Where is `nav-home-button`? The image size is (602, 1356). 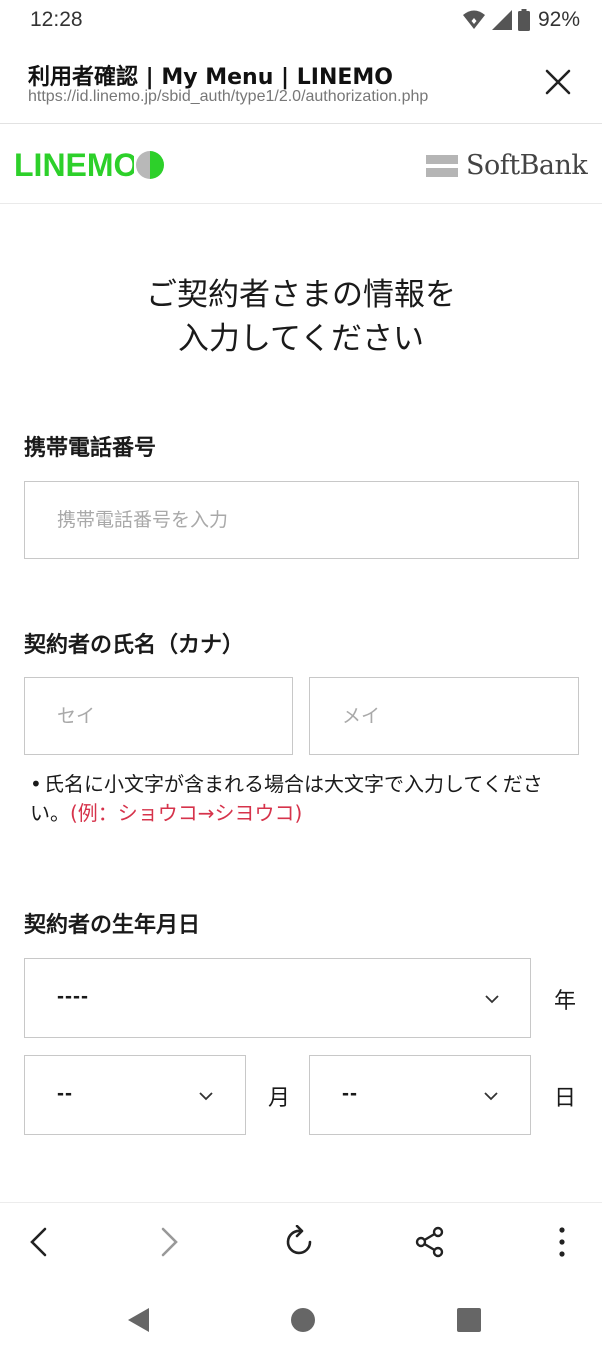
nav-home-button is located at coordinates (303, 1320).